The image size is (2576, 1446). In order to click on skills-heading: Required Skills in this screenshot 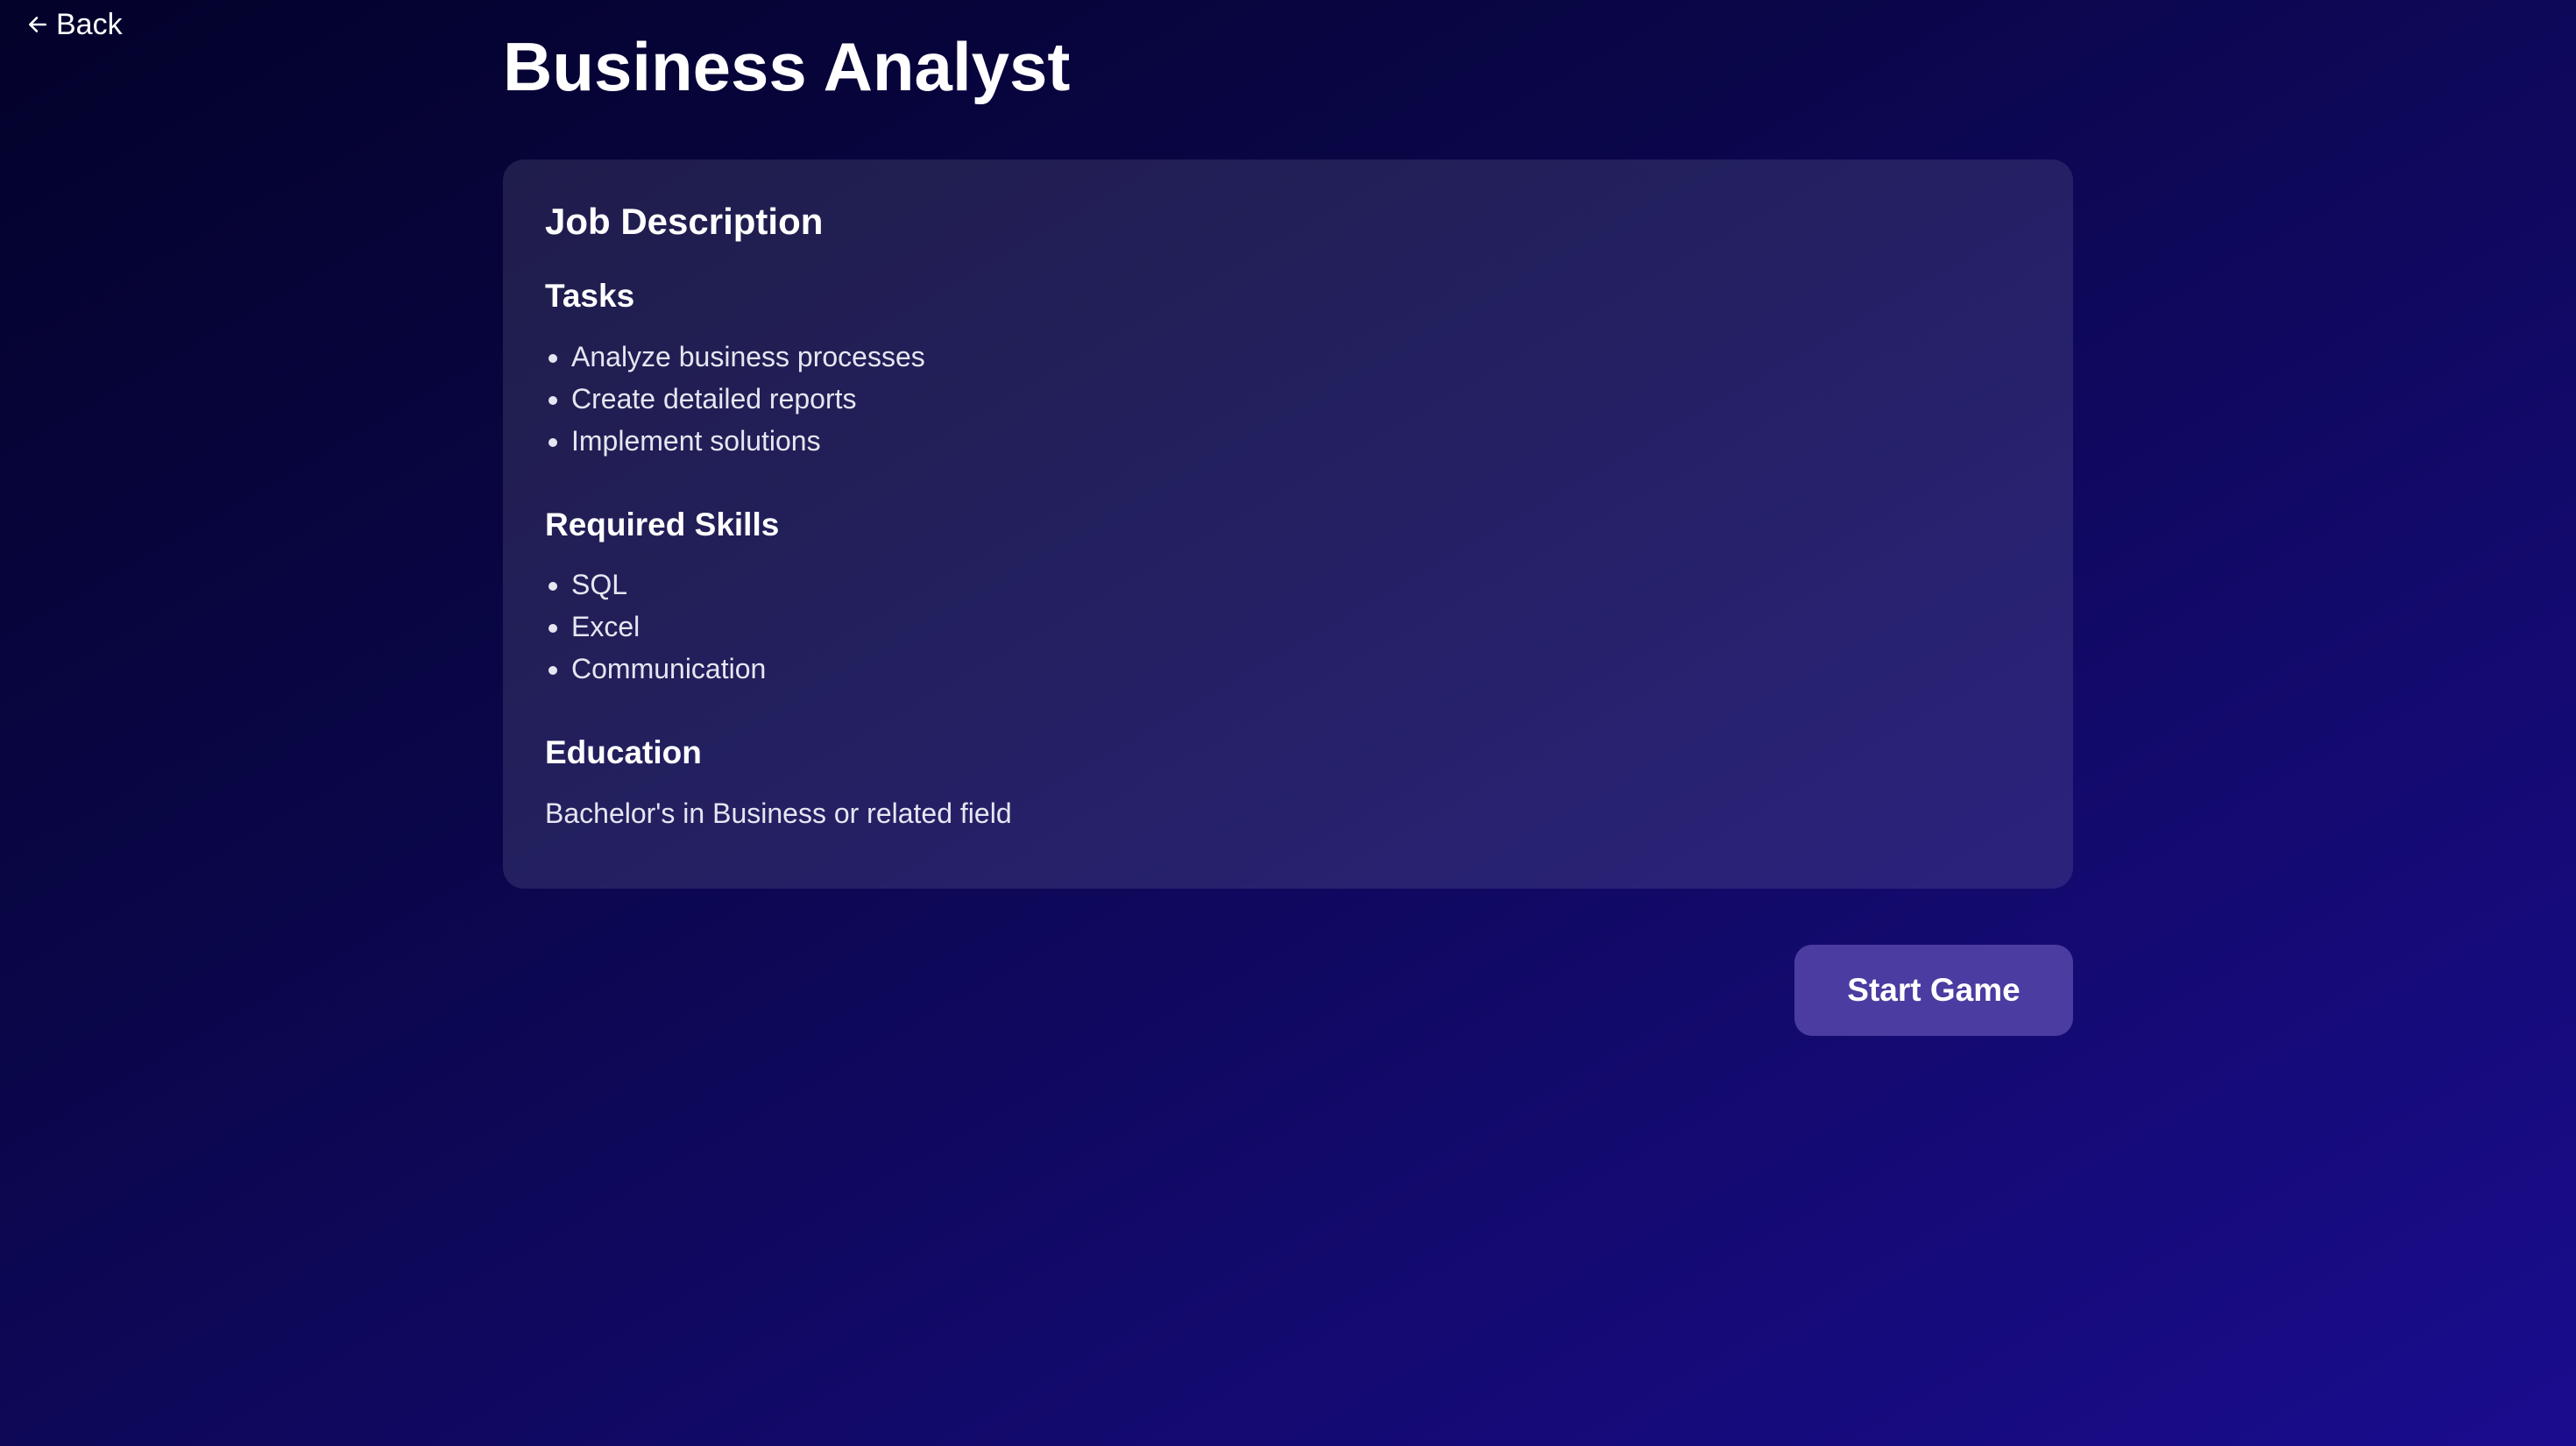, I will do `click(662, 524)`.